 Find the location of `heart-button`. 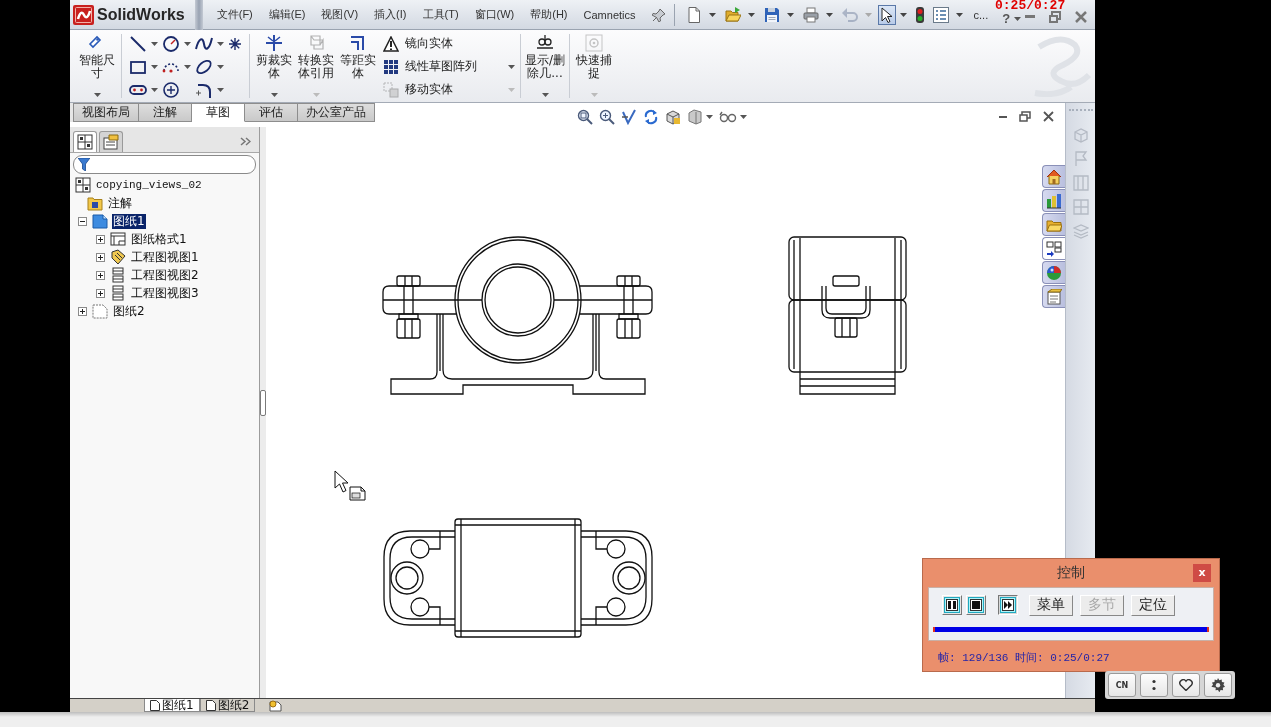

heart-button is located at coordinates (1186, 685).